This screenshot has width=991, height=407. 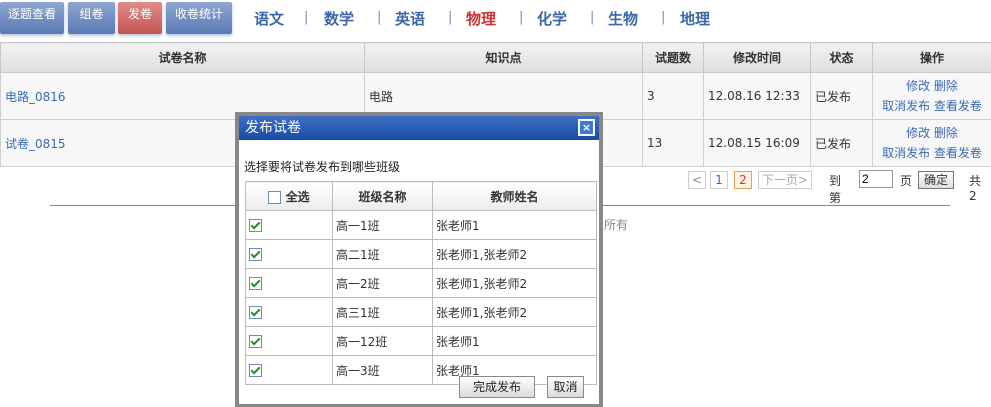 I want to click on col-header-status: 状态, so click(x=842, y=58).